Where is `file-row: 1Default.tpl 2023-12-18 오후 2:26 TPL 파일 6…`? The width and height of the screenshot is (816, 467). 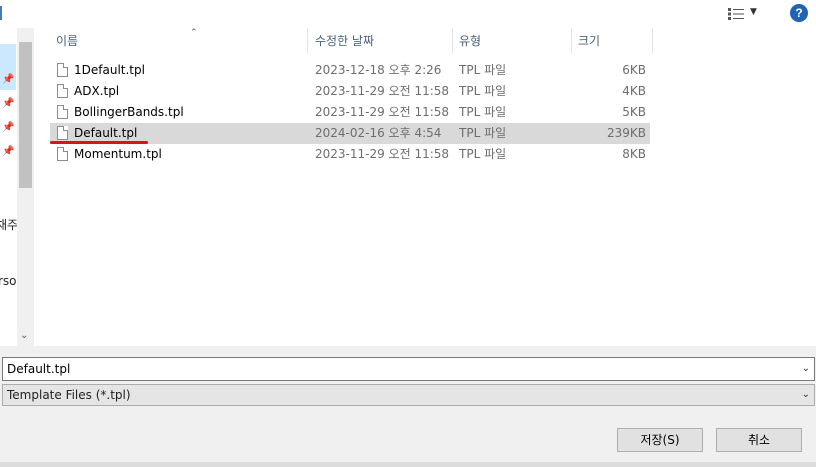 file-row: 1Default.tpl 2023-12-18 오후 2:26 TPL 파일 6… is located at coordinates (350, 70).